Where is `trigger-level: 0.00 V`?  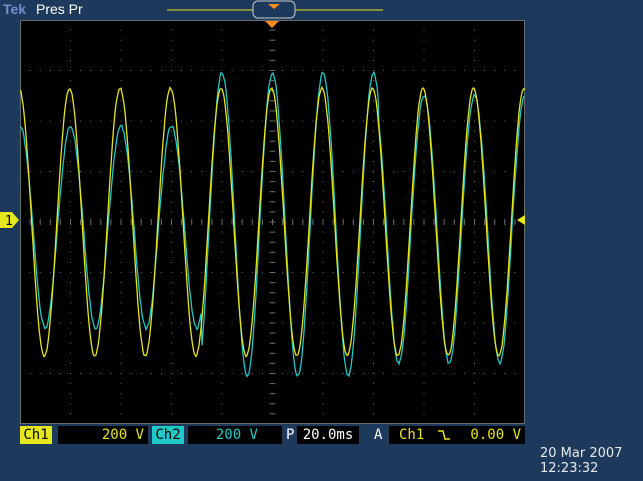 trigger-level: 0.00 V is located at coordinates (495, 435).